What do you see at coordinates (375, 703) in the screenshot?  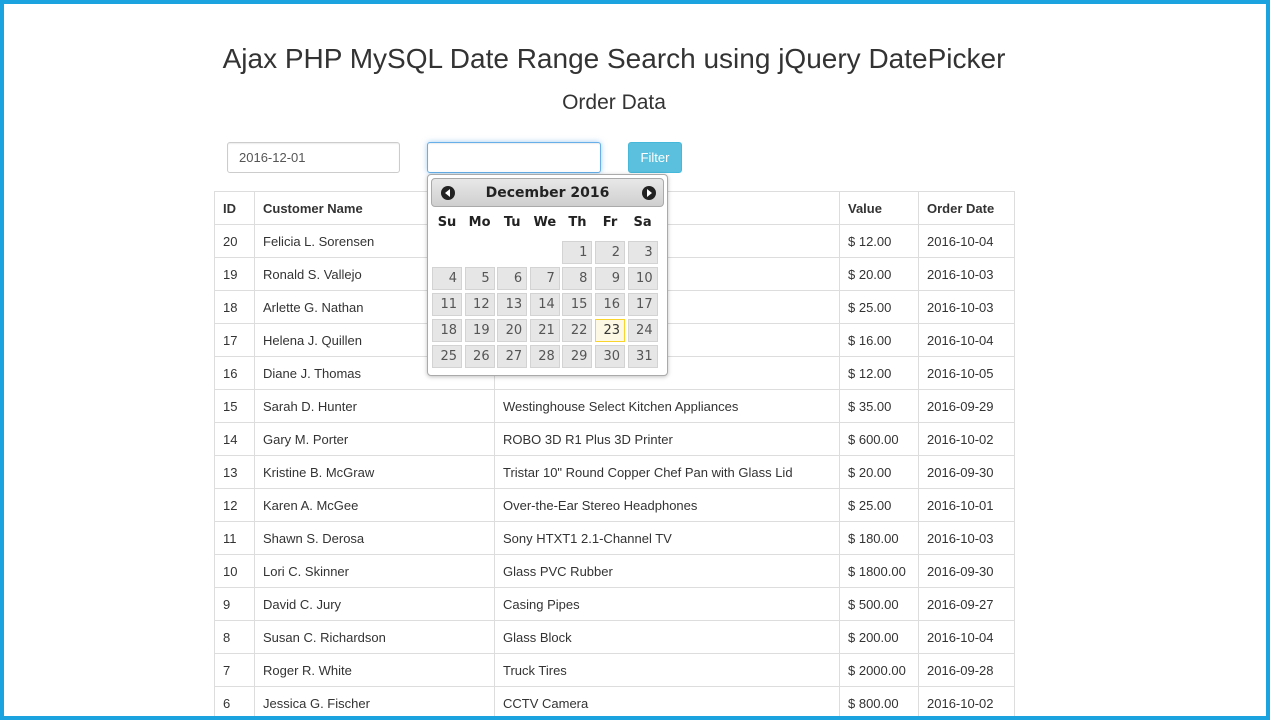 I see `cell-customer-name: Jessica G. Fischer` at bounding box center [375, 703].